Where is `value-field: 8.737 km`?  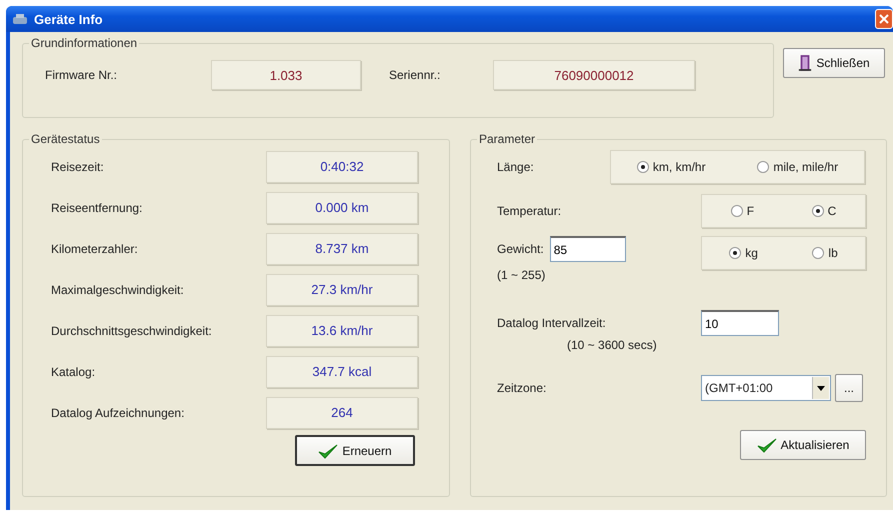
value-field: 8.737 km is located at coordinates (342, 248).